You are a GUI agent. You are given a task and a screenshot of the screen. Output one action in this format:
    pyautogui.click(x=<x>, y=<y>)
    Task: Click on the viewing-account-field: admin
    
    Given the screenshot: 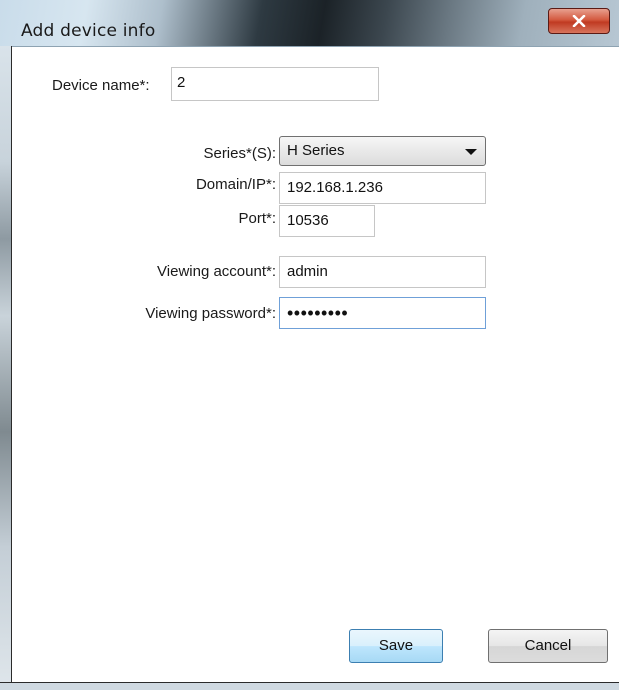 What is the action you would take?
    pyautogui.click(x=382, y=272)
    